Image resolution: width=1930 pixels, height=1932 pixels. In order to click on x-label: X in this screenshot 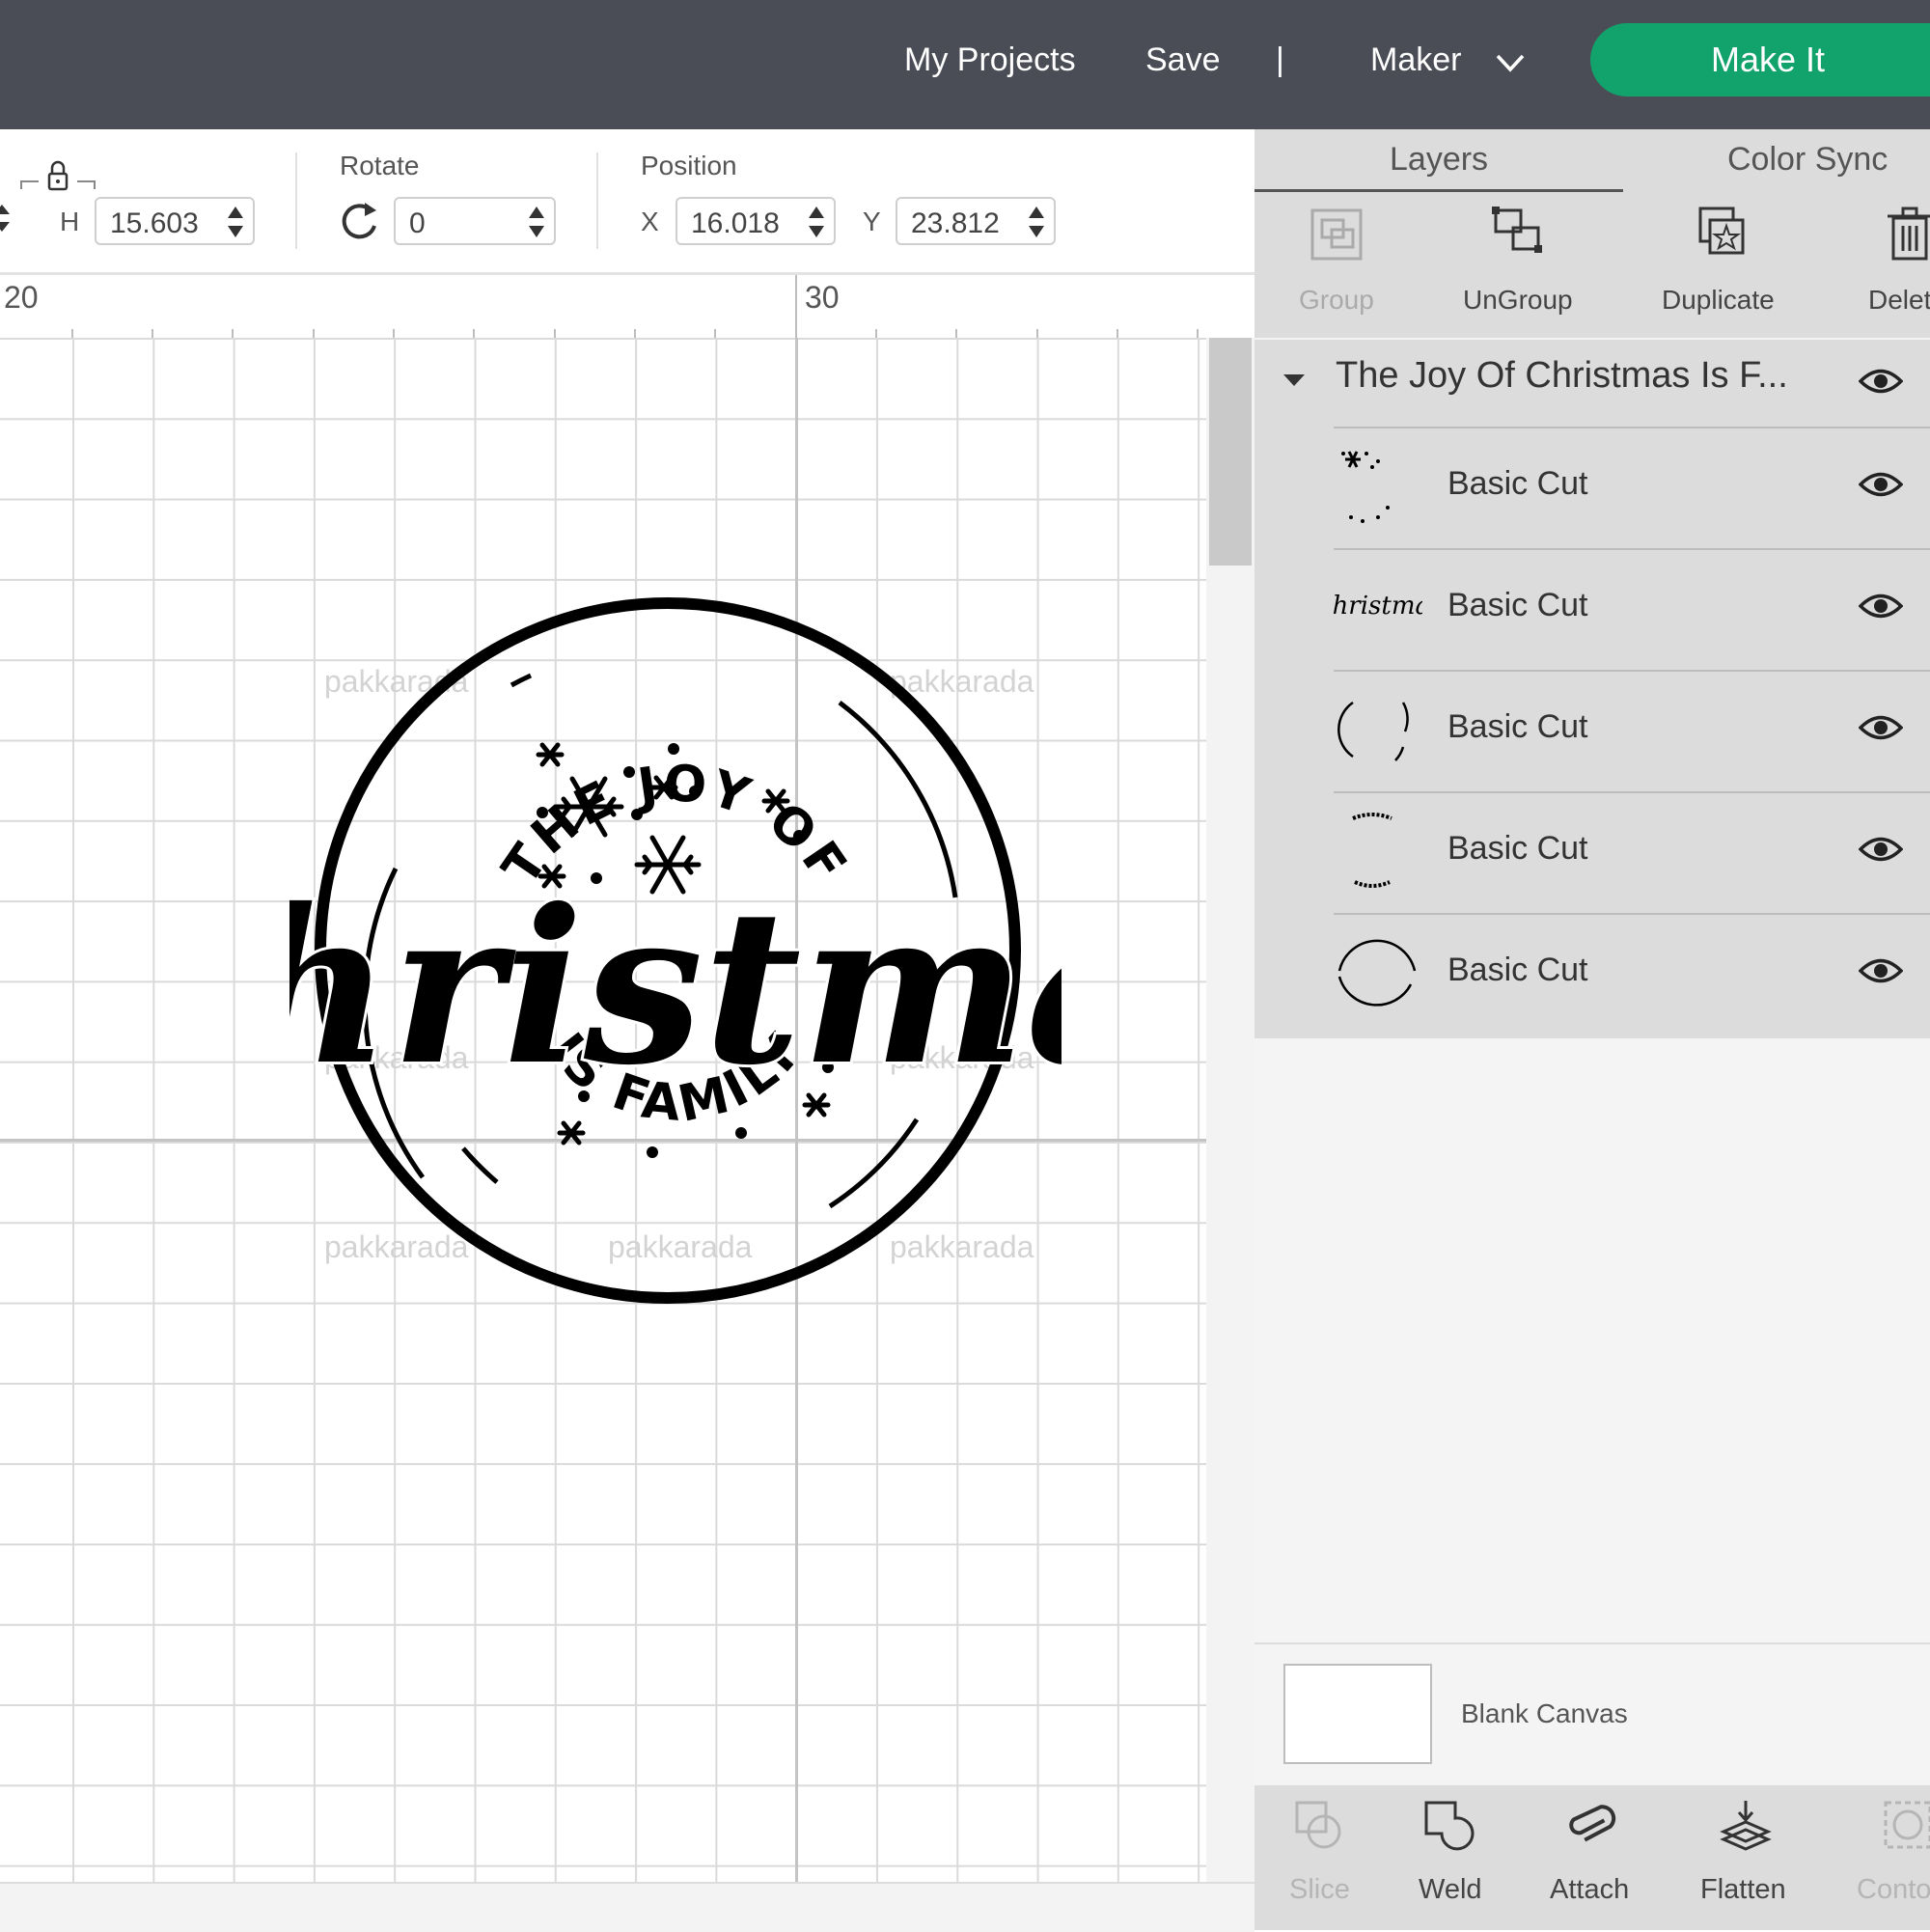, I will do `click(650, 221)`.